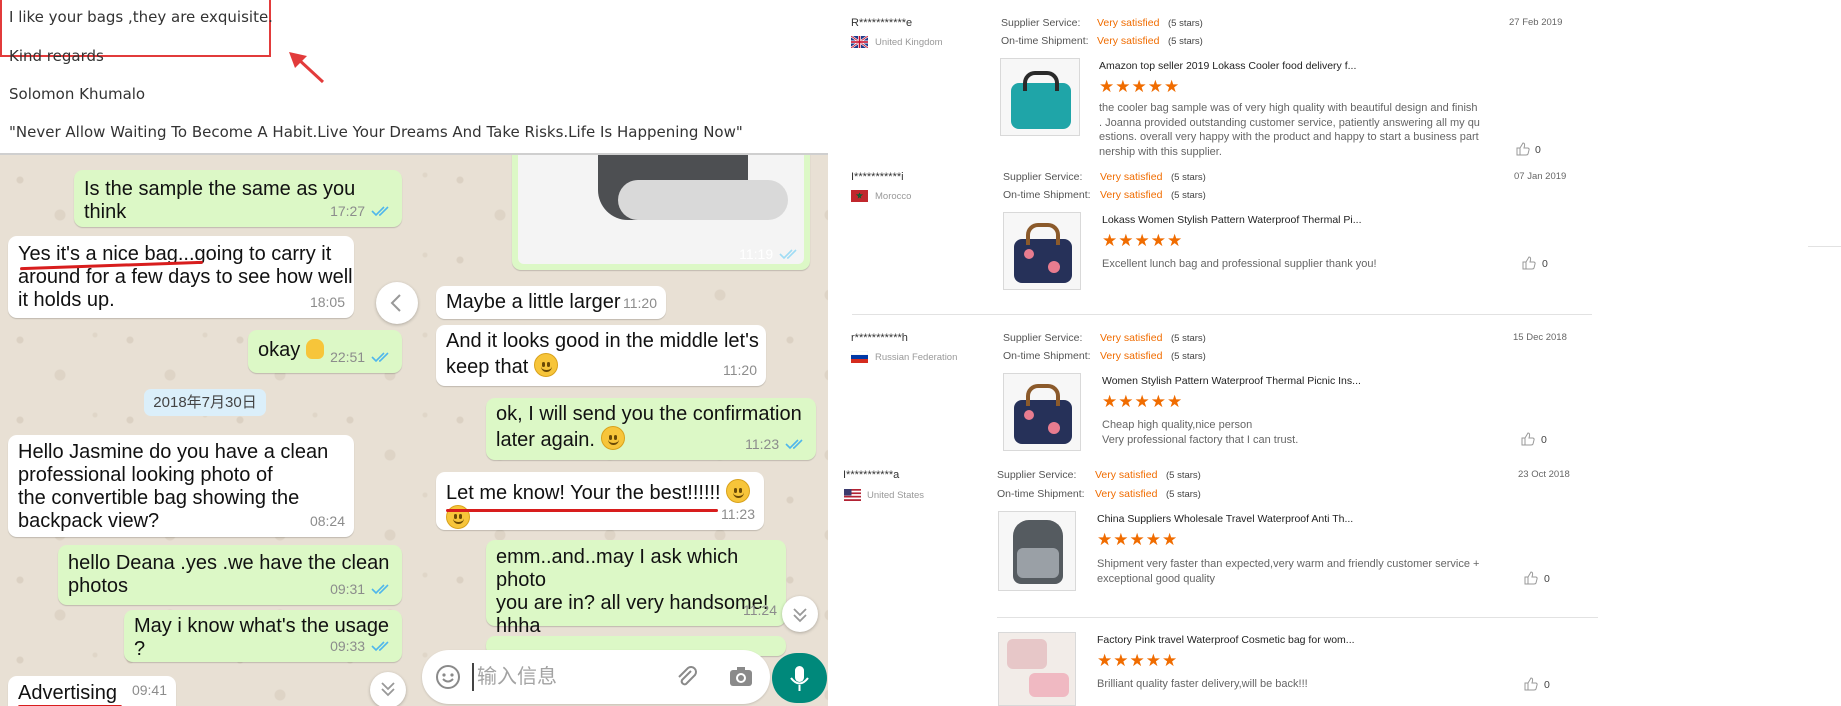 Image resolution: width=1841 pixels, height=706 pixels. What do you see at coordinates (852, 495) in the screenshot?
I see `flag-usa-icon` at bounding box center [852, 495].